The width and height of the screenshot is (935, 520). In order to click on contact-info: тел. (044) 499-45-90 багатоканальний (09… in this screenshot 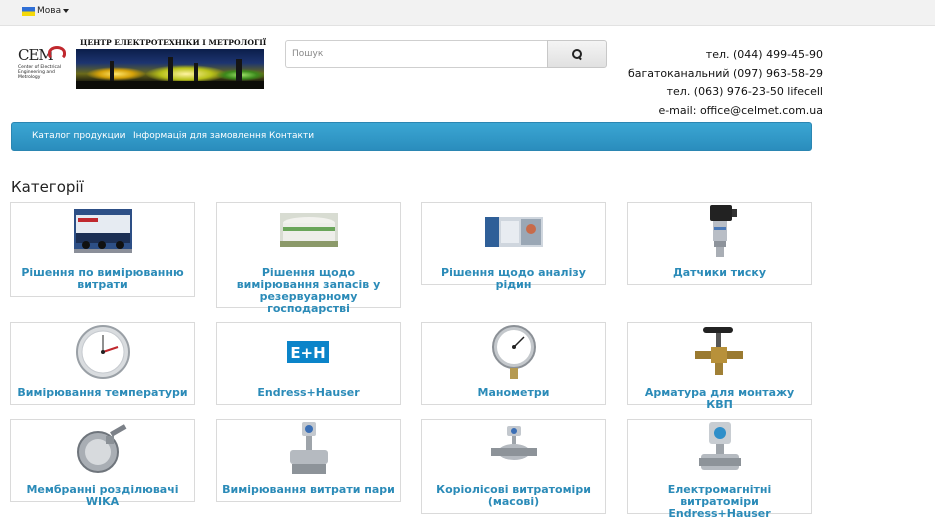, I will do `click(725, 83)`.